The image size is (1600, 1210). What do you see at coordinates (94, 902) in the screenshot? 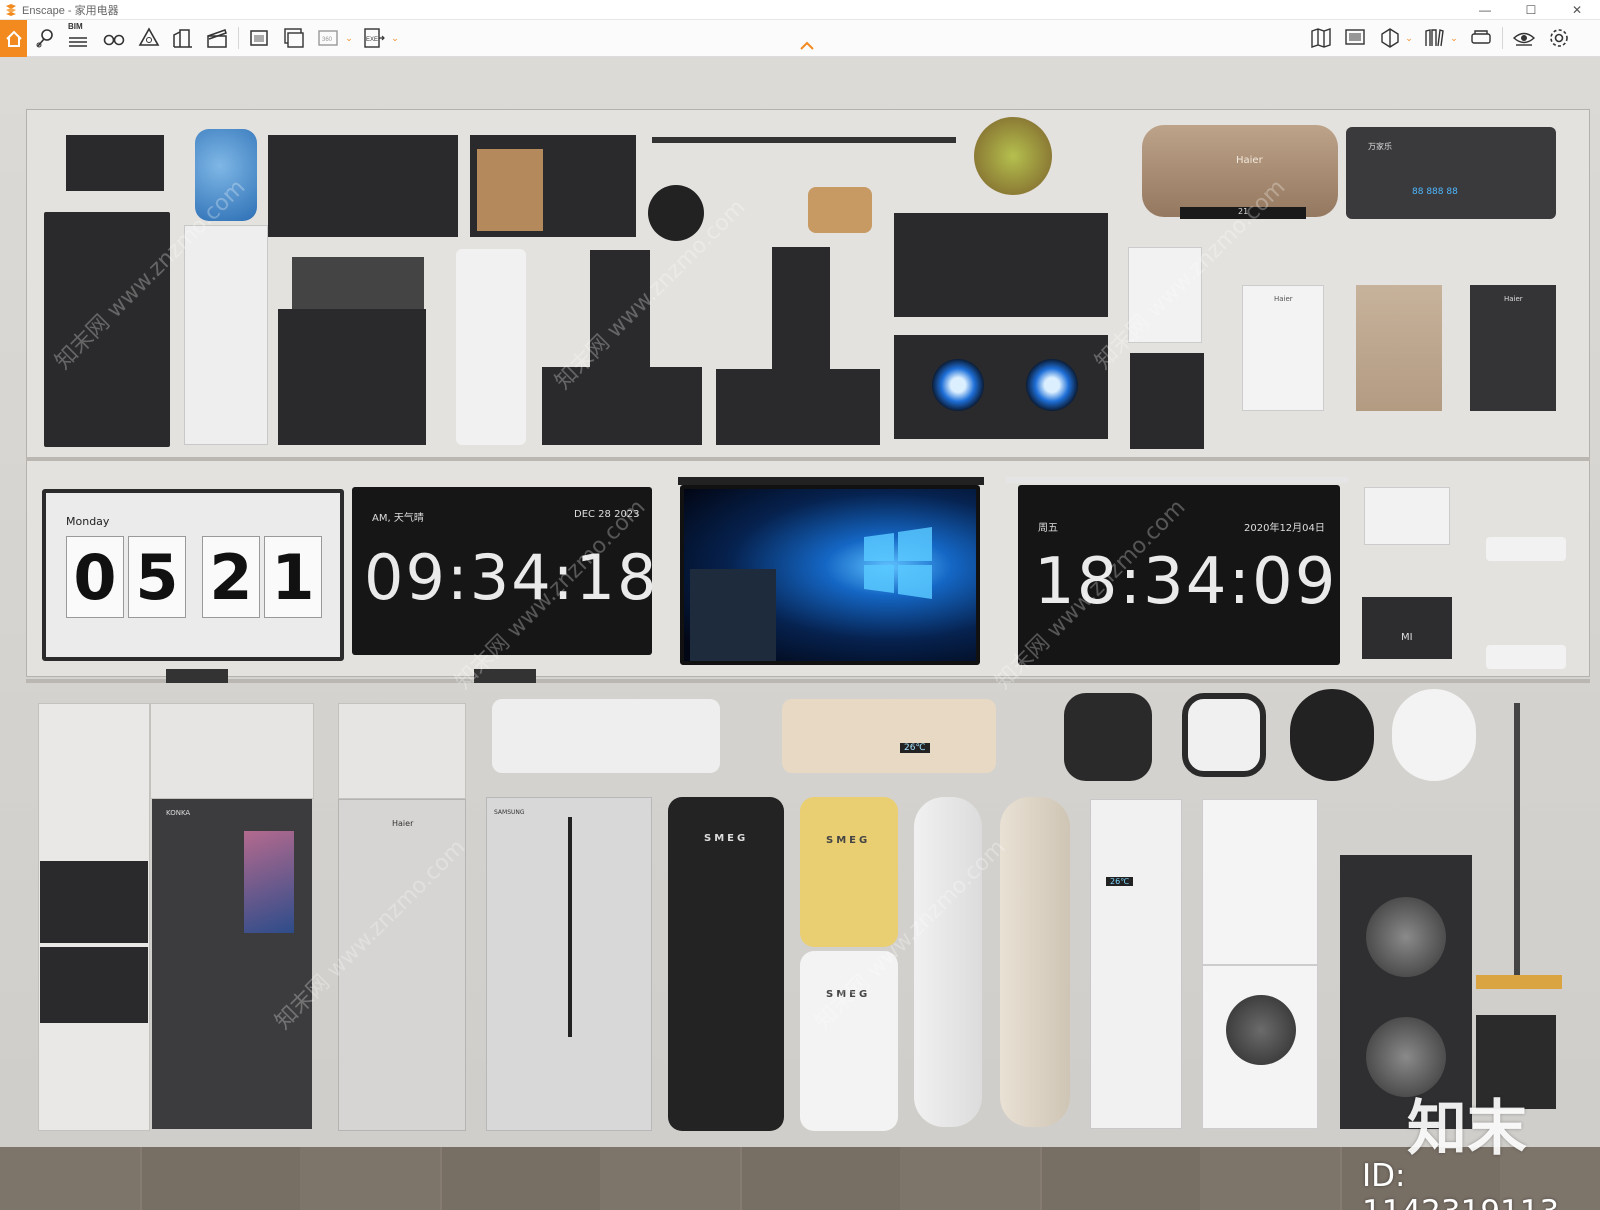
I see `built-in-coffee-machine` at bounding box center [94, 902].